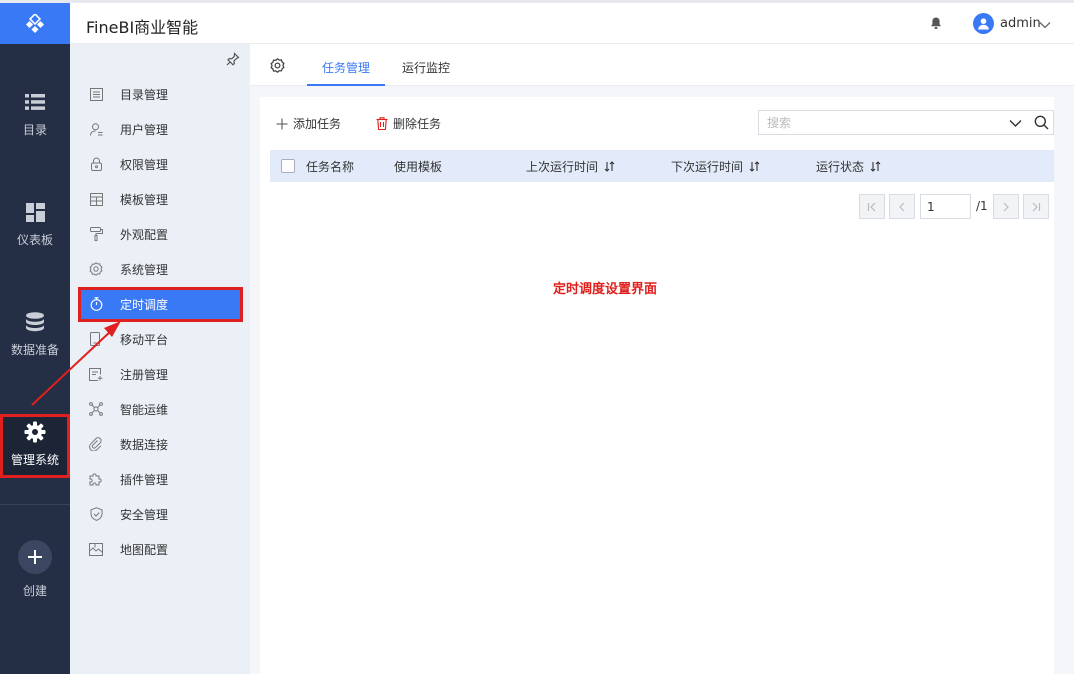 This screenshot has width=1074, height=674. Describe the element at coordinates (35, 504) in the screenshot. I see `nav-divider` at that location.